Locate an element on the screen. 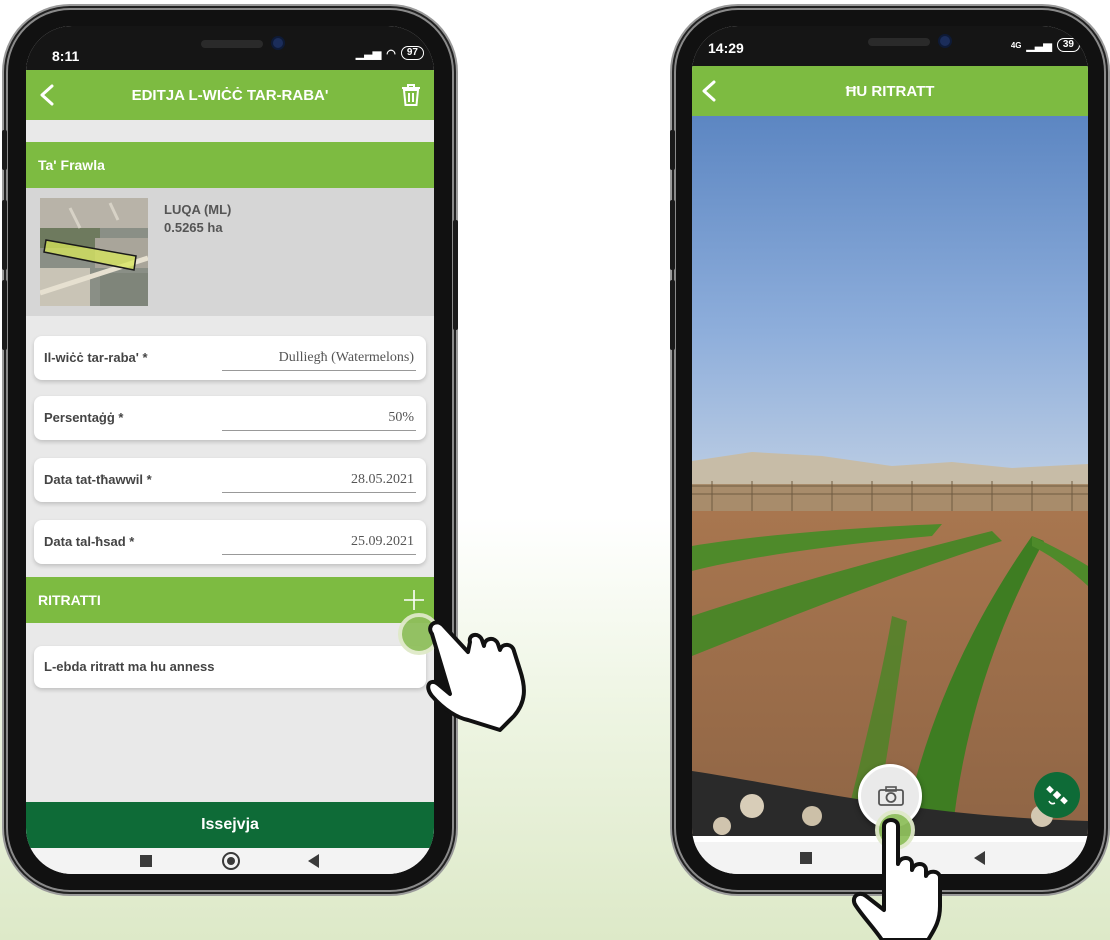 Image resolution: width=1110 pixels, height=940 pixels. save-button: Issejvja is located at coordinates (230, 825).